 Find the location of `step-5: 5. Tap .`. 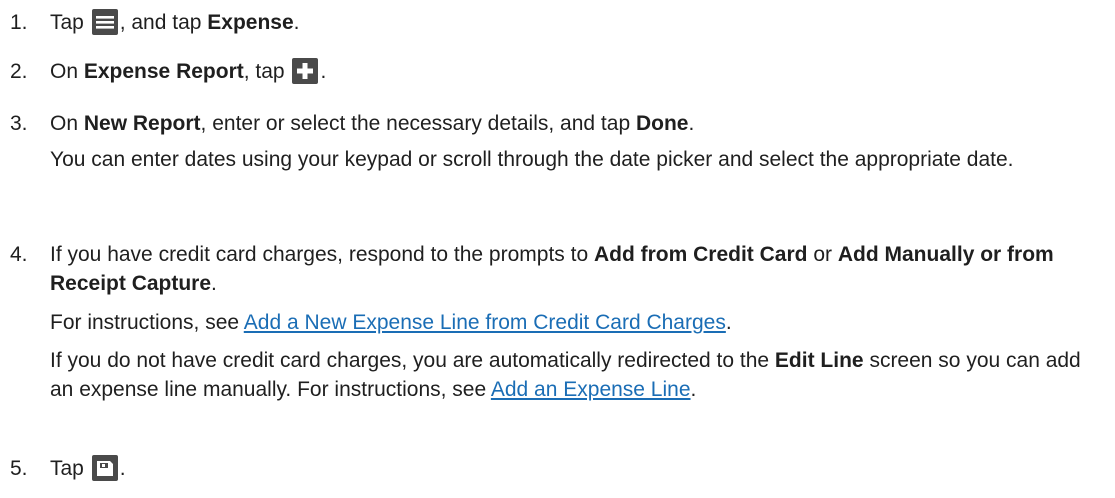

step-5: 5. Tap . is located at coordinates (553, 469).